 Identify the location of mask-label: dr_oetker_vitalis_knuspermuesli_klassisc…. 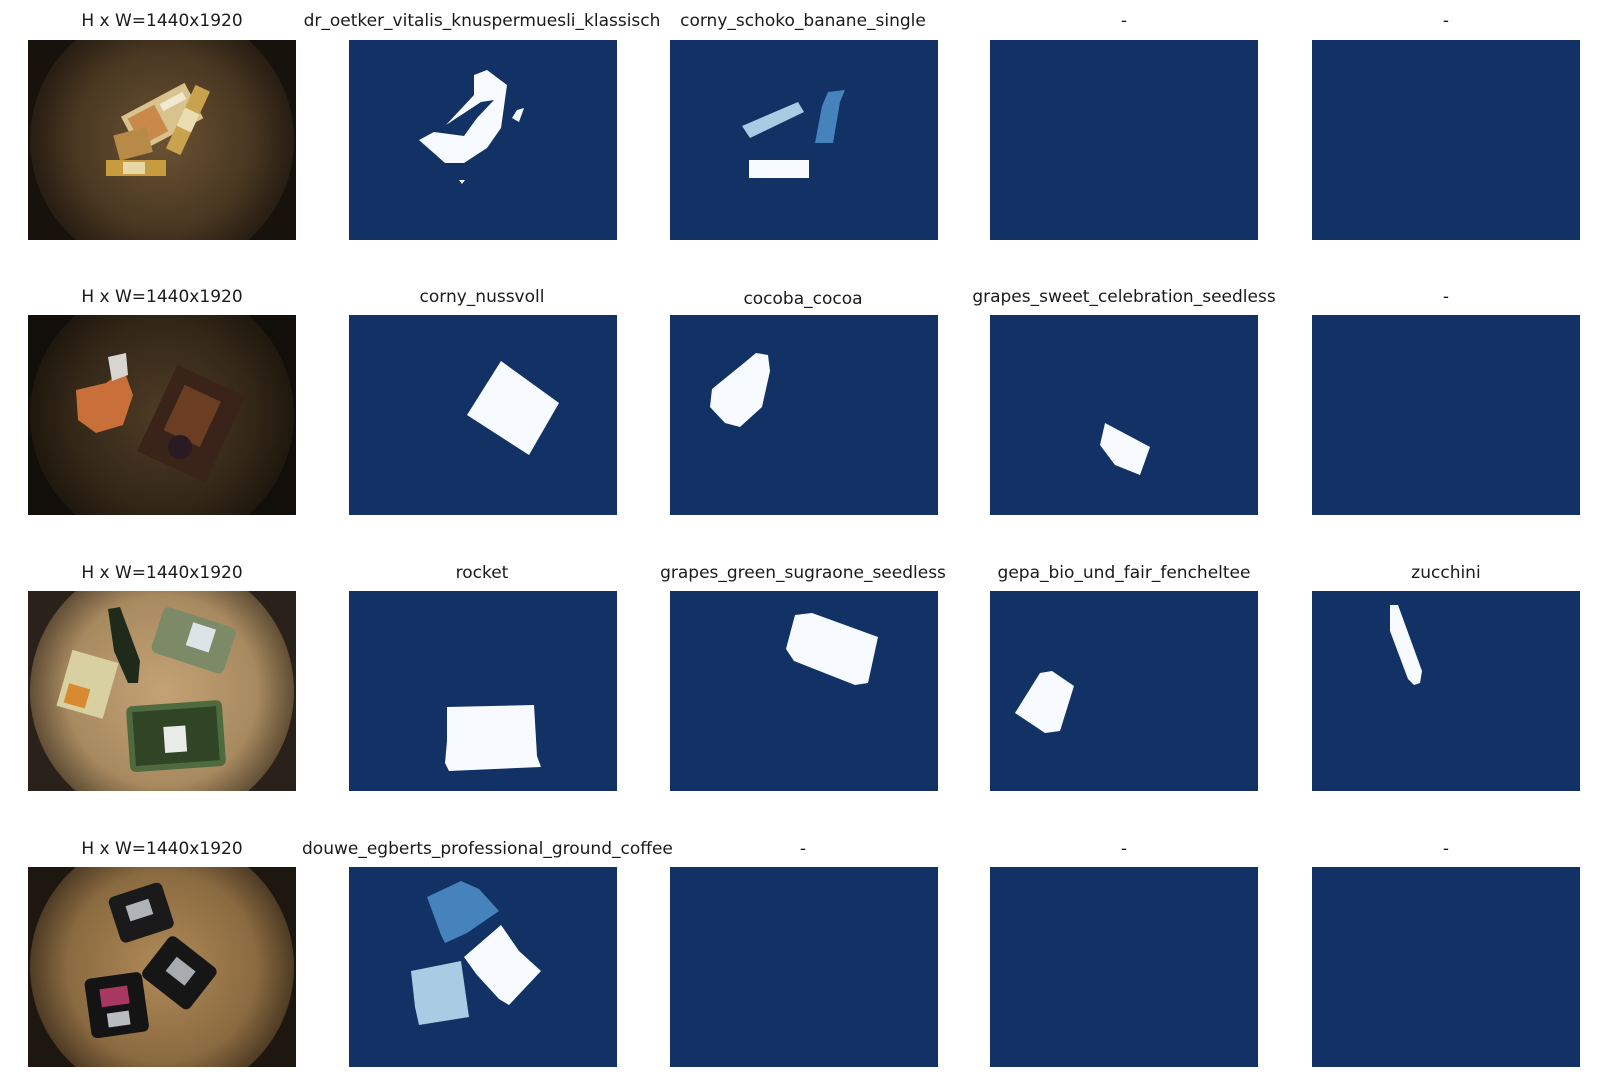
(482, 21).